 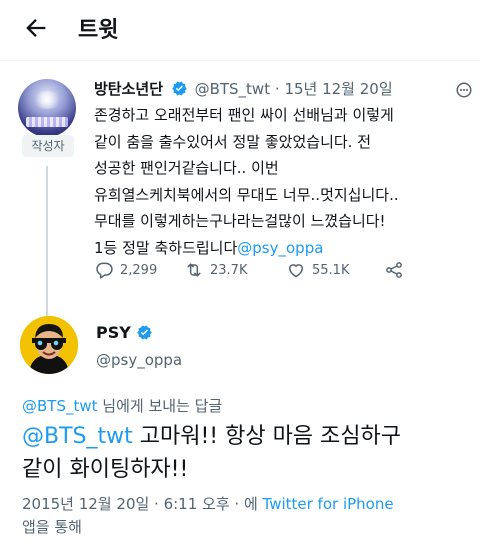 I want to click on tweet-text-line: @BTS_twt 고마워!! 항상 마음 조심하구, so click(x=247, y=436).